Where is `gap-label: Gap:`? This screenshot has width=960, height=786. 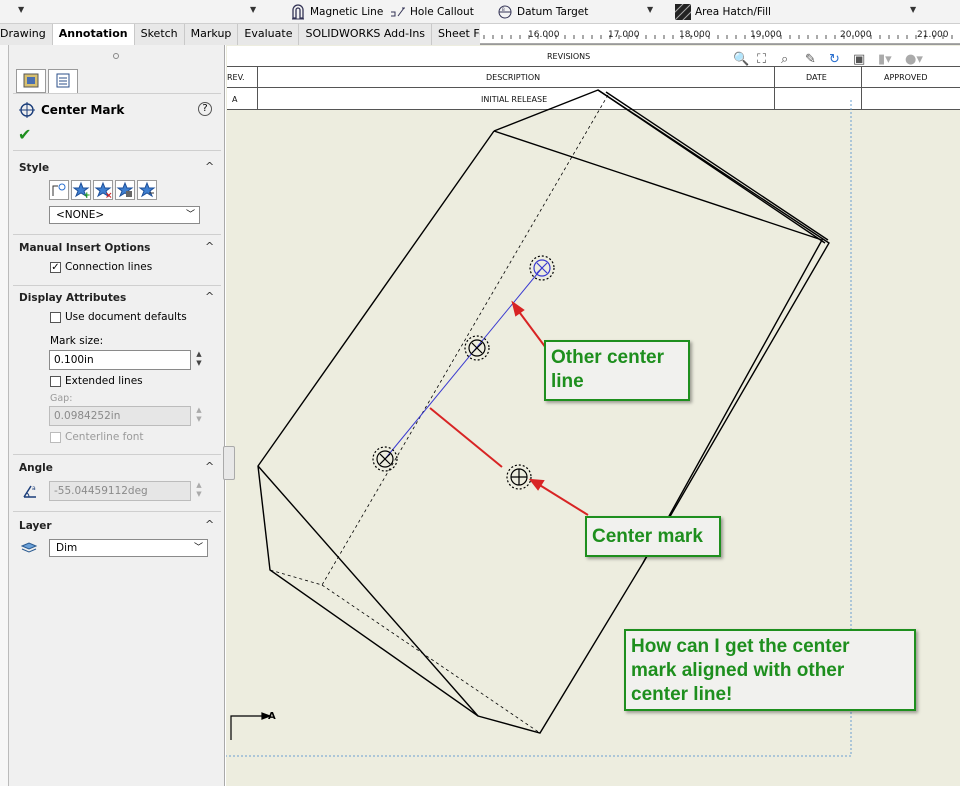 gap-label: Gap: is located at coordinates (61, 398).